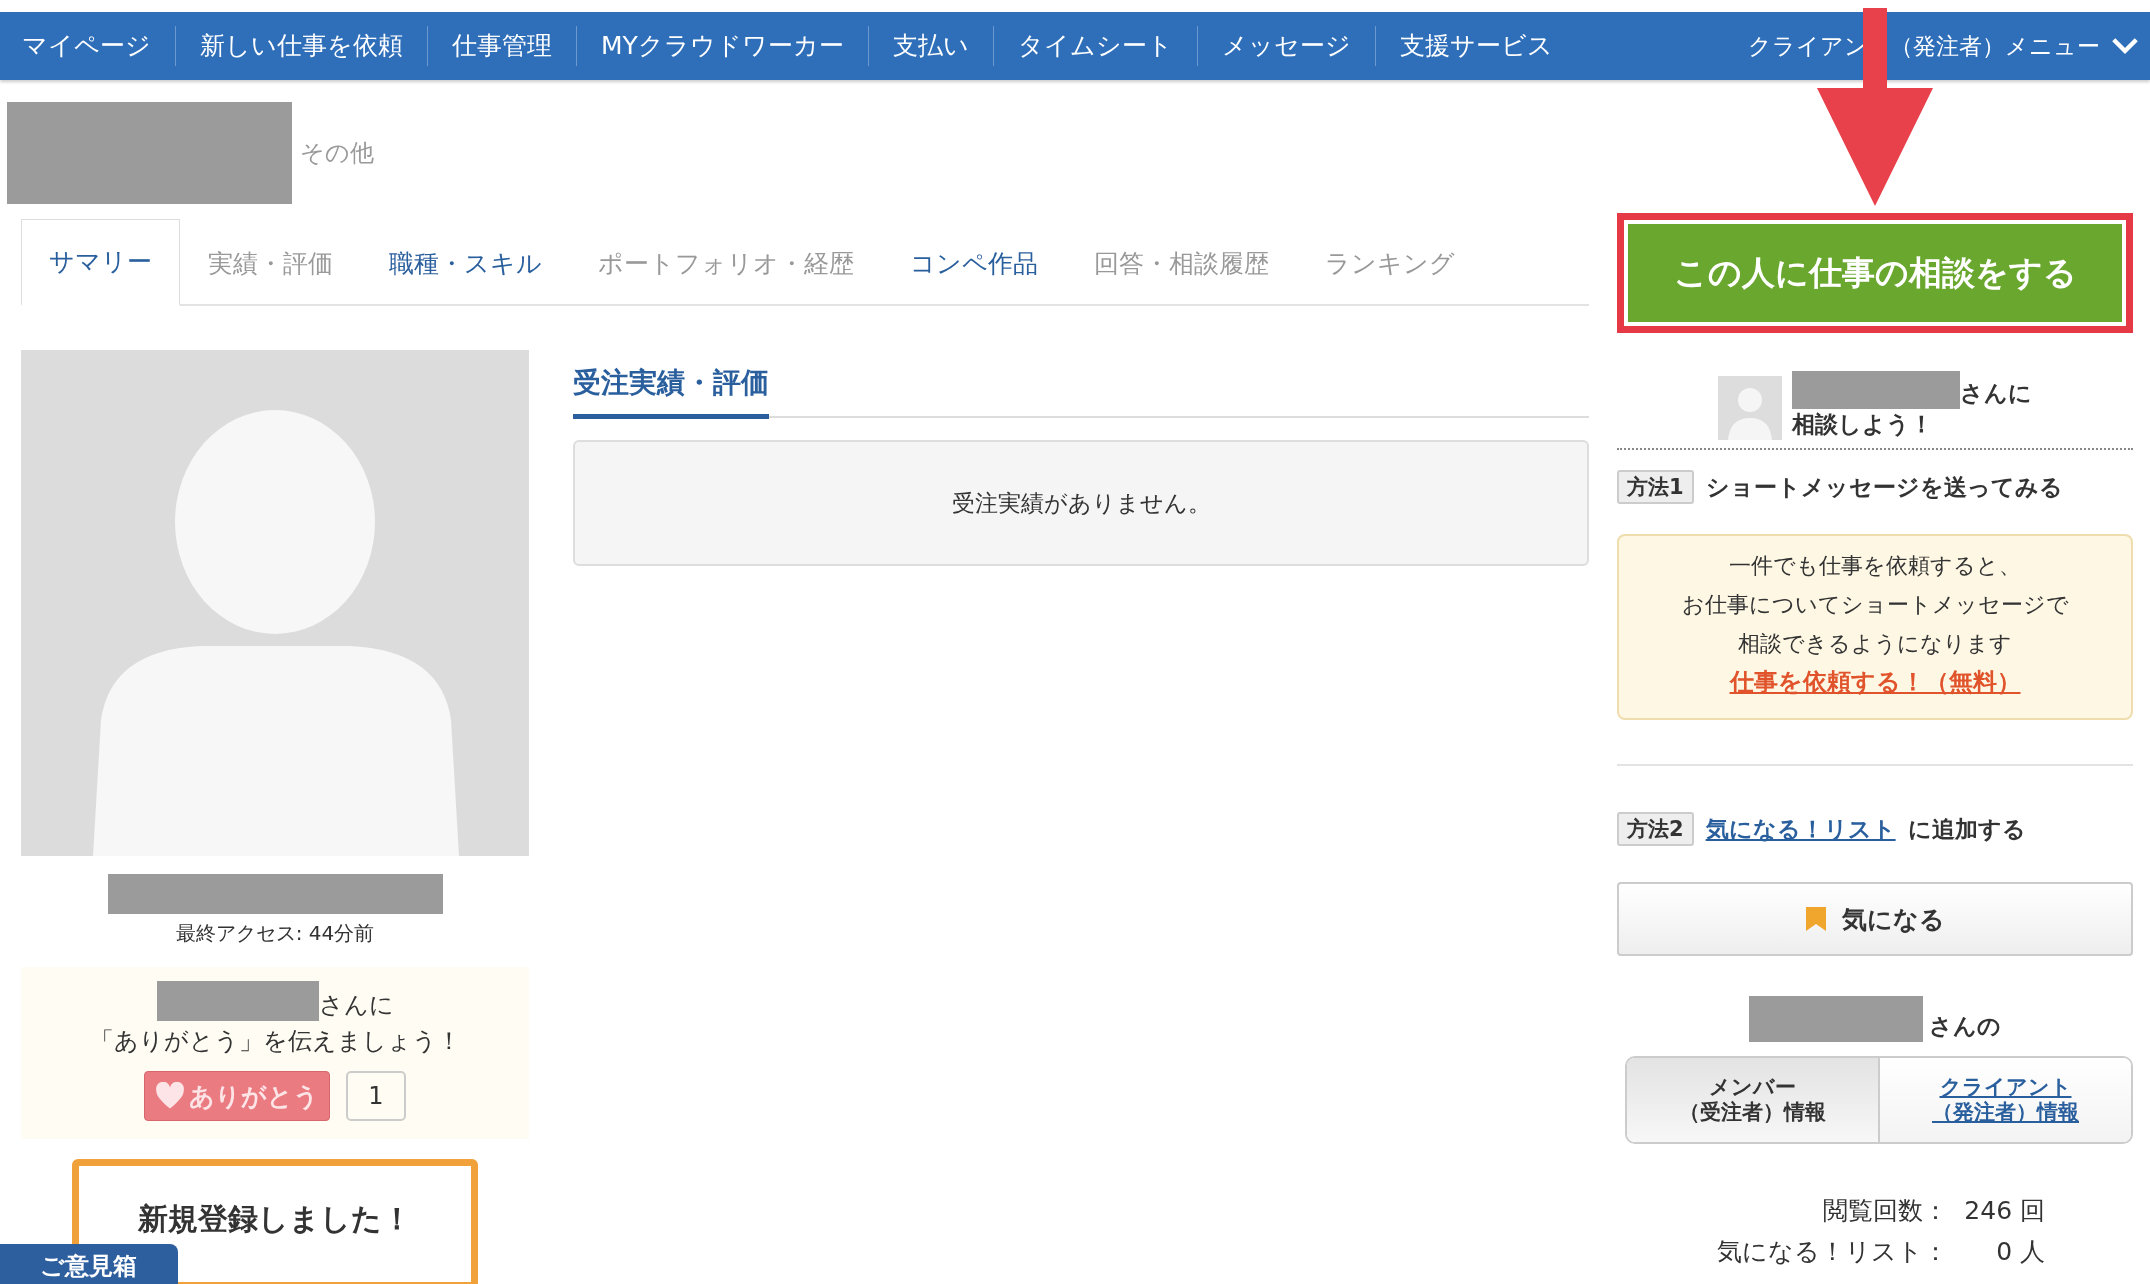 The width and height of the screenshot is (2150, 1284). I want to click on stat-label: 気になる！リスト：, so click(1833, 1252).